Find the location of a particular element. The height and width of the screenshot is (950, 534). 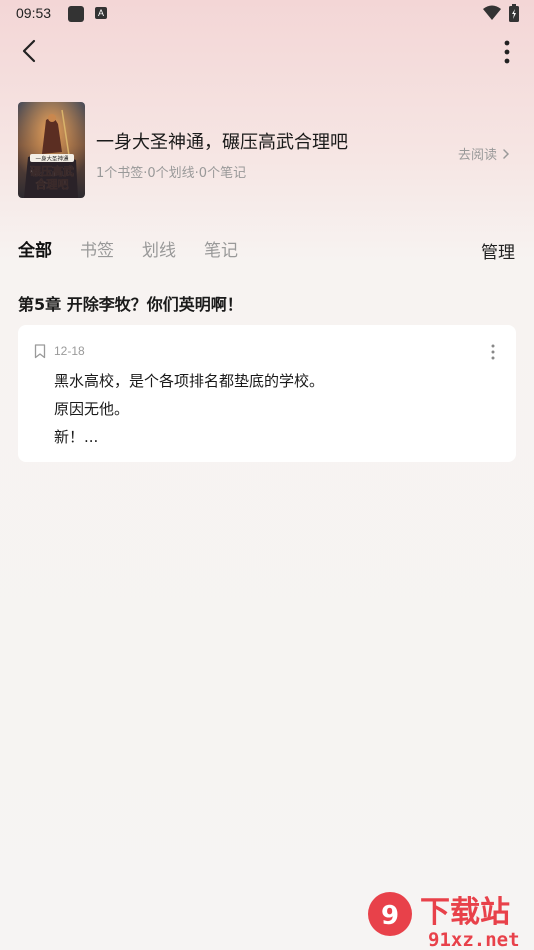

notification-letter-icon: A is located at coordinates (101, 13).